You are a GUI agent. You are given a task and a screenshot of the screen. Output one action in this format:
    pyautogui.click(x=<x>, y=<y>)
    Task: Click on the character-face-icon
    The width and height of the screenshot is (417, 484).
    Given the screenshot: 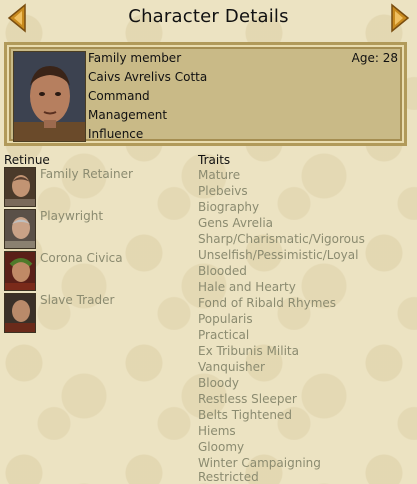 What is the action you would take?
    pyautogui.click(x=49, y=96)
    